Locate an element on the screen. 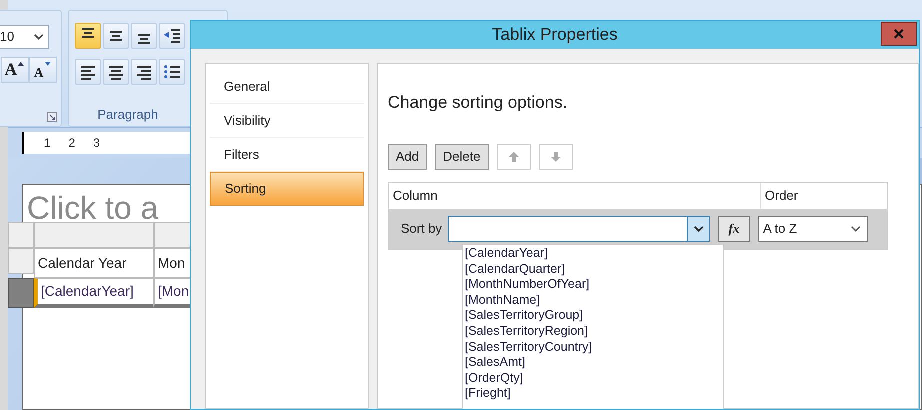  bottom-align-icon is located at coordinates (144, 39).